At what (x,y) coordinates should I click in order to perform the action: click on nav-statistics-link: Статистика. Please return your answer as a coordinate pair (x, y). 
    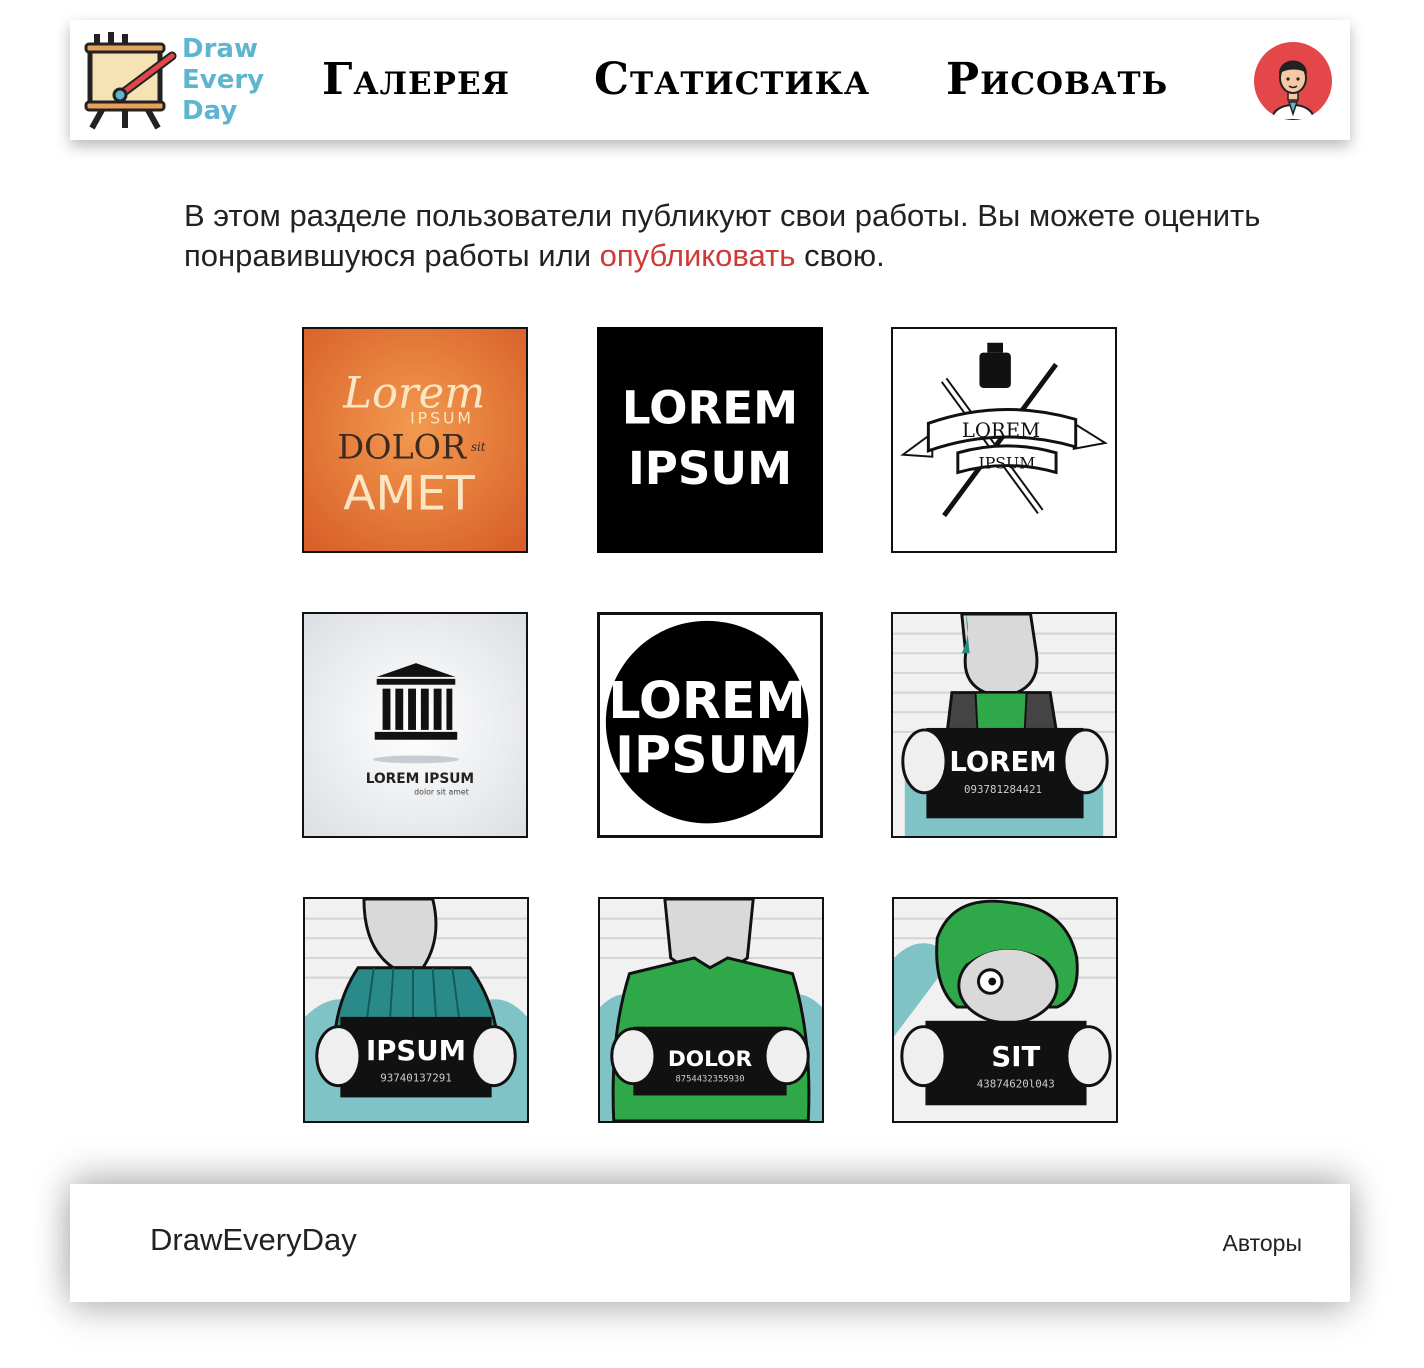
    Looking at the image, I should click on (732, 80).